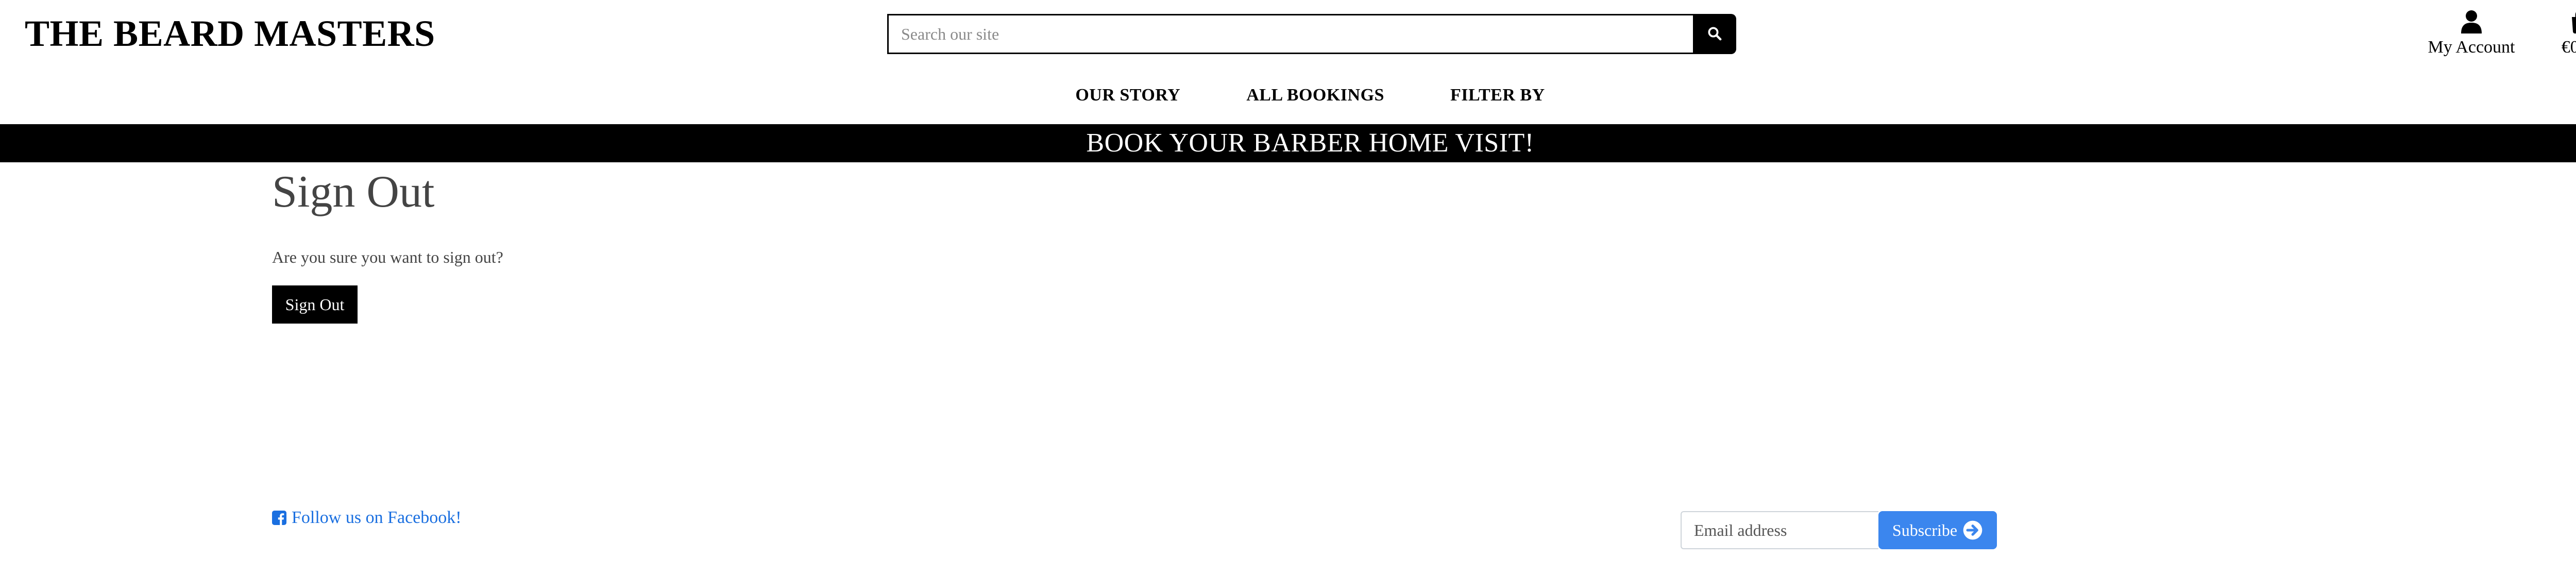 Image resolution: width=2576 pixels, height=575 pixels. What do you see at coordinates (1972, 530) in the screenshot?
I see `arrow-circle-right-icon` at bounding box center [1972, 530].